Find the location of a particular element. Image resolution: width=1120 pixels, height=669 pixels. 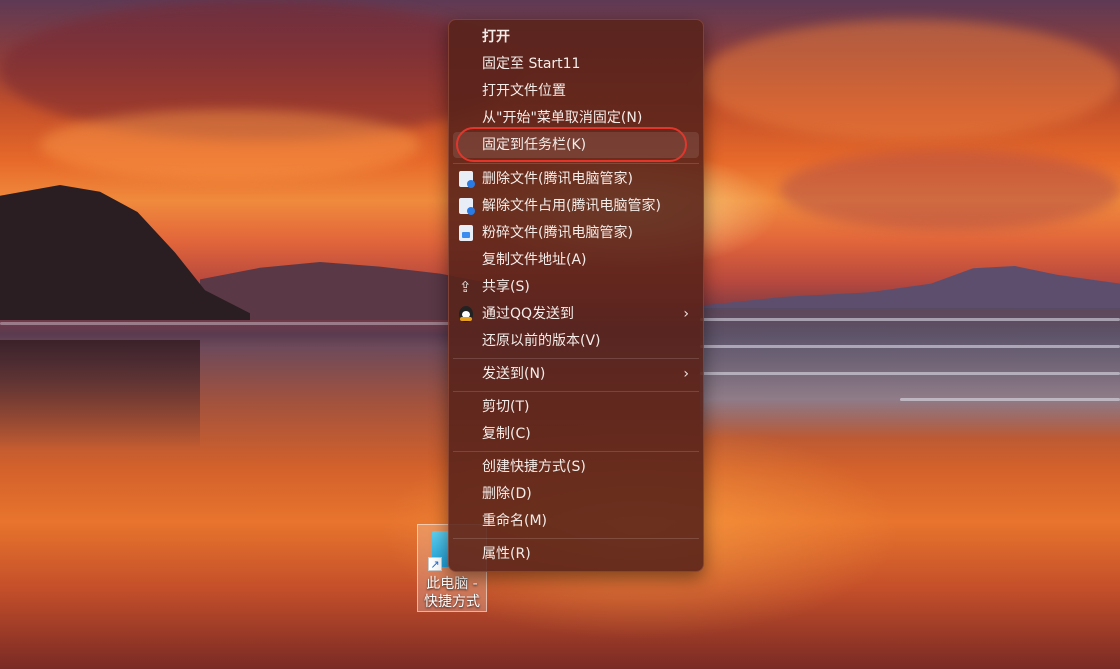

shortcut-caption-line2: 快捷方式 is located at coordinates (452, 602).